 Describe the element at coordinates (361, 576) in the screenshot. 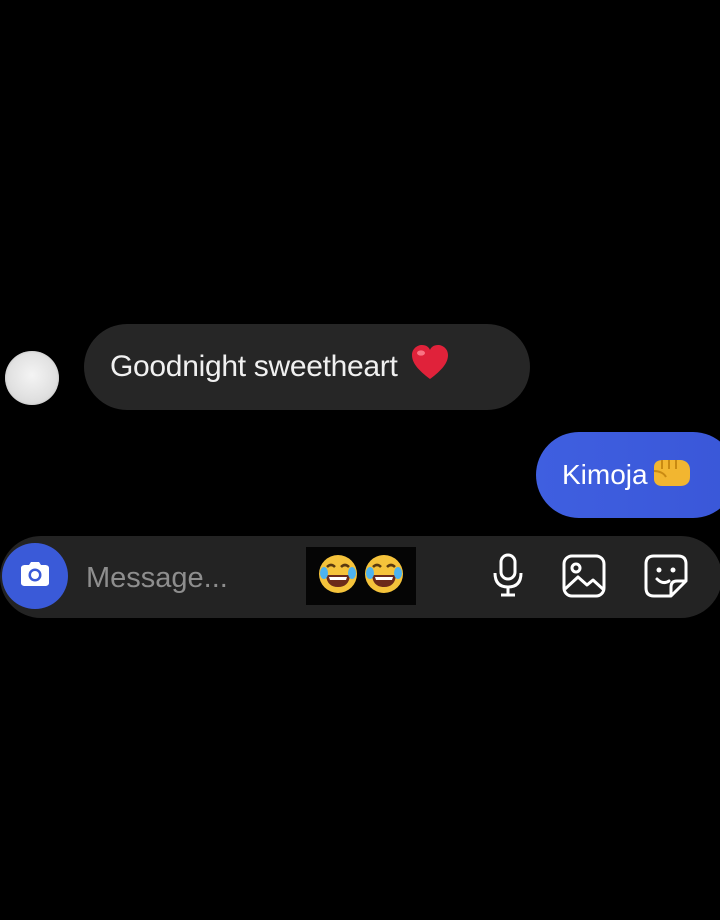

I see `reaction-emojis` at that location.